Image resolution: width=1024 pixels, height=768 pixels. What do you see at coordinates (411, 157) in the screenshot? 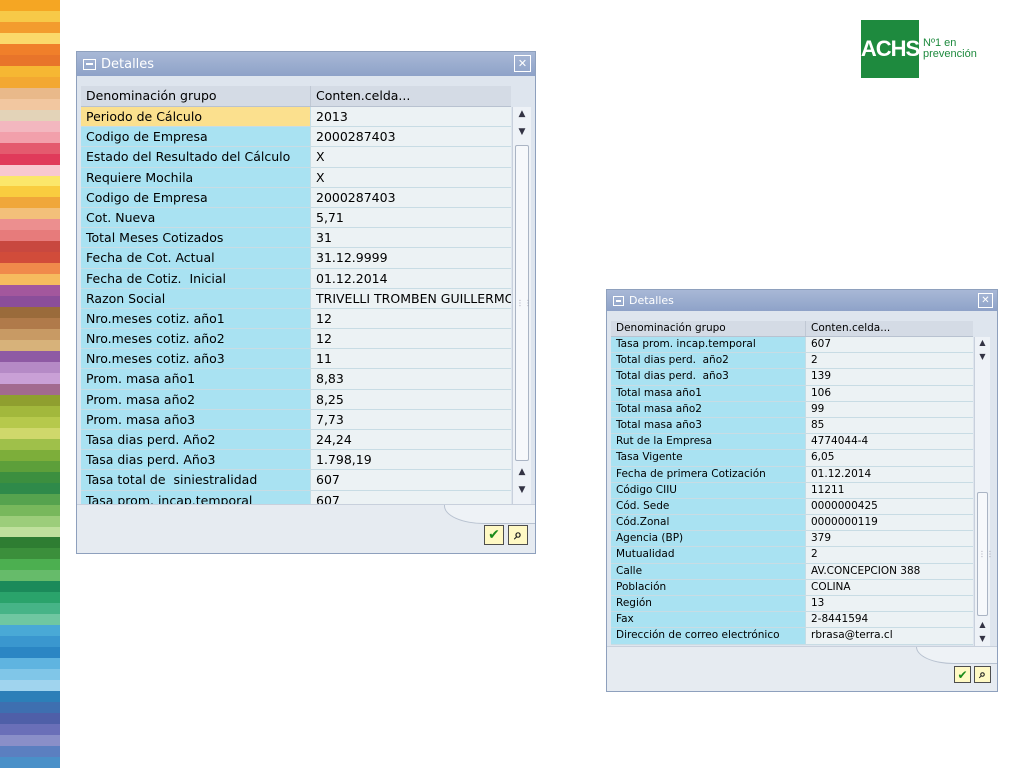
I see `row-value: X` at bounding box center [411, 157].